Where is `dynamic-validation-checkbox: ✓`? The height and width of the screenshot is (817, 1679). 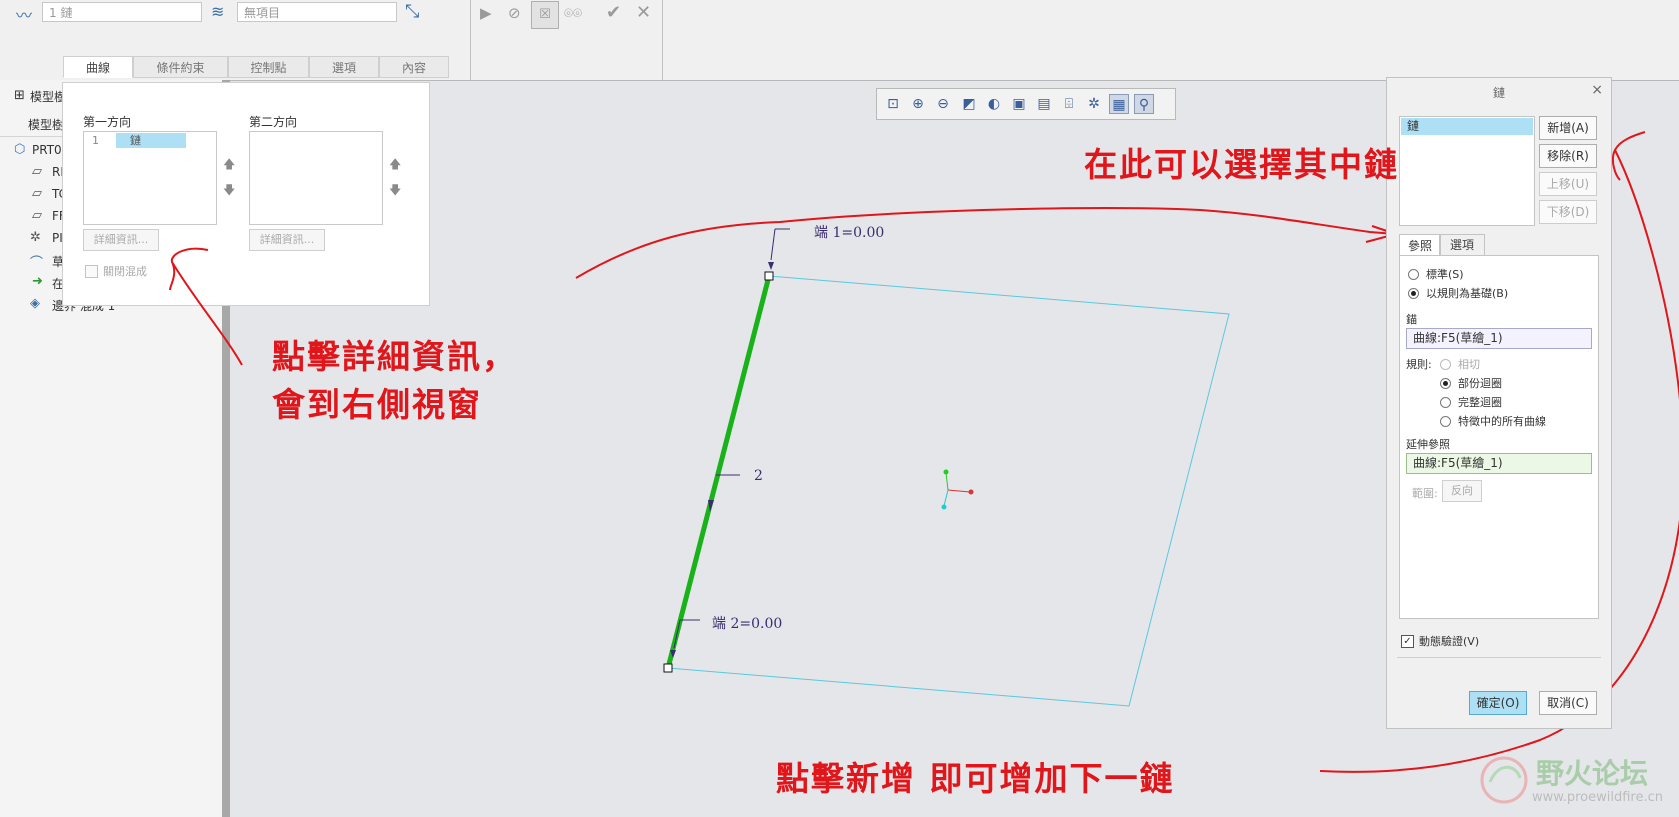 dynamic-validation-checkbox: ✓ is located at coordinates (1407, 641).